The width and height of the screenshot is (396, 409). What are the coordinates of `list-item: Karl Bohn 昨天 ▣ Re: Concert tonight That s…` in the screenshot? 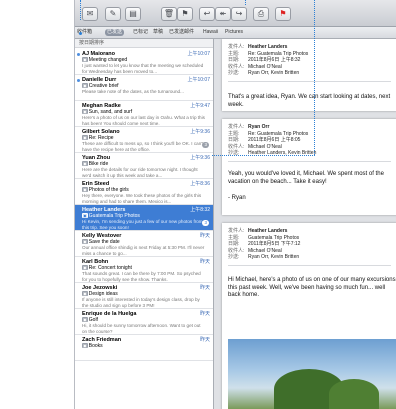 It's located at (144, 270).